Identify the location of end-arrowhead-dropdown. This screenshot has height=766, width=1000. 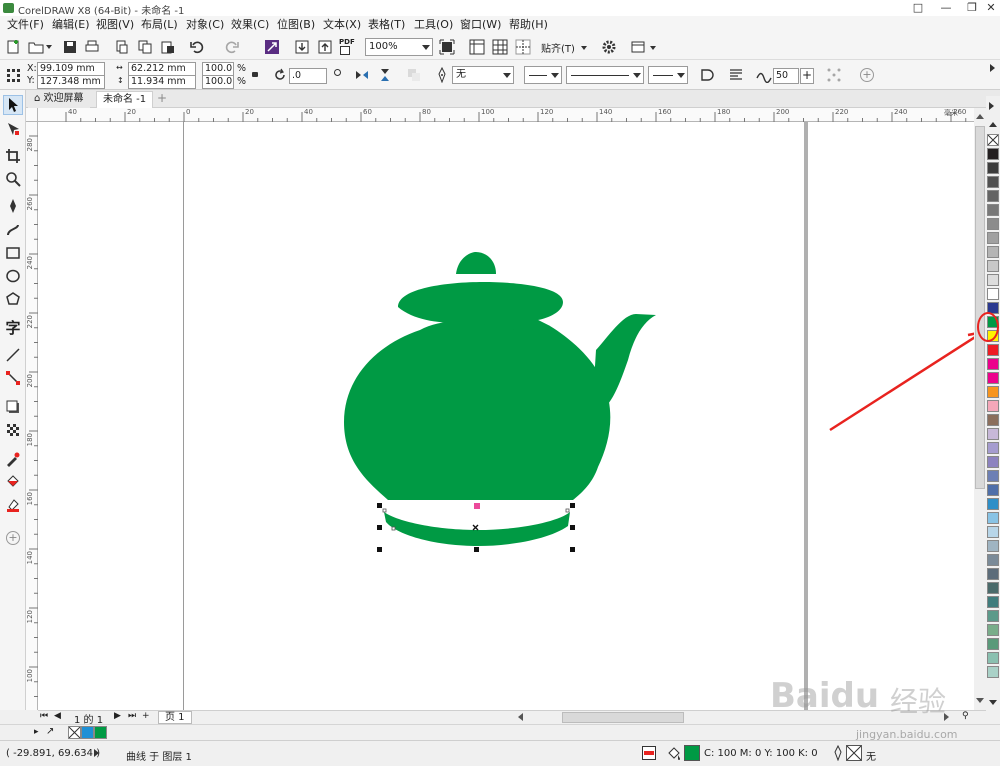
(668, 75).